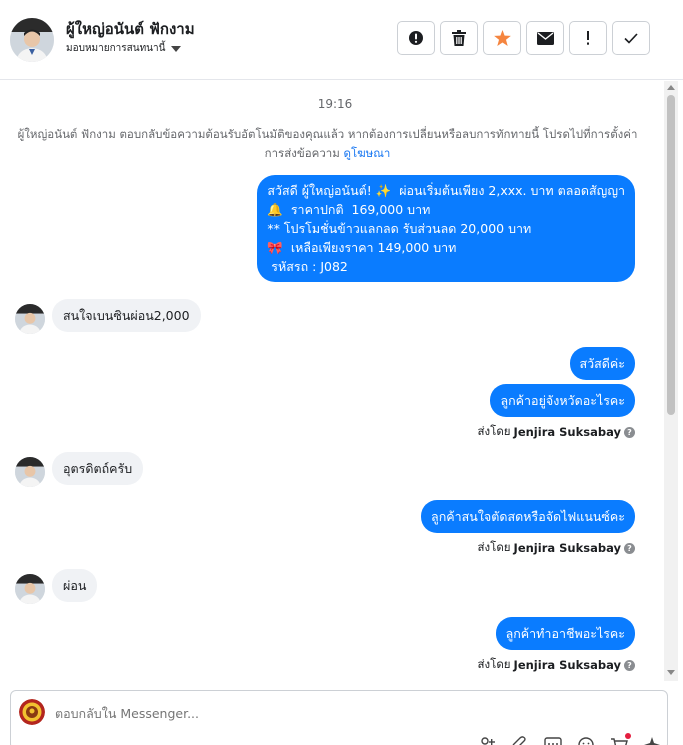 This screenshot has width=683, height=745. What do you see at coordinates (32, 712) in the screenshot?
I see `page-avatar` at bounding box center [32, 712].